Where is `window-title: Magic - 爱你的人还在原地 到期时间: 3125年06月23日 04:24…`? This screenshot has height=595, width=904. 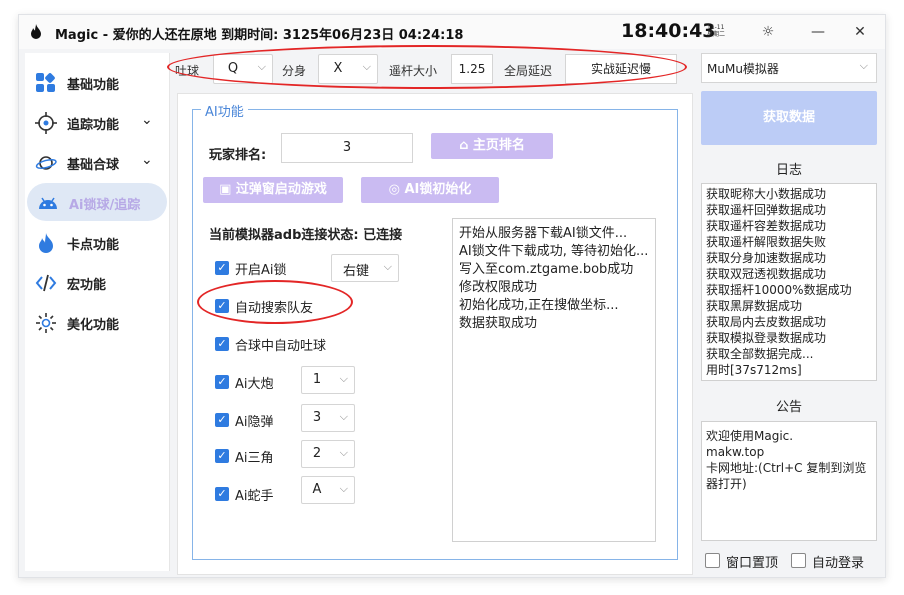
window-title: Magic - 爱你的人还在原地 到期时间: 3125年06月23日 04:24… is located at coordinates (259, 35).